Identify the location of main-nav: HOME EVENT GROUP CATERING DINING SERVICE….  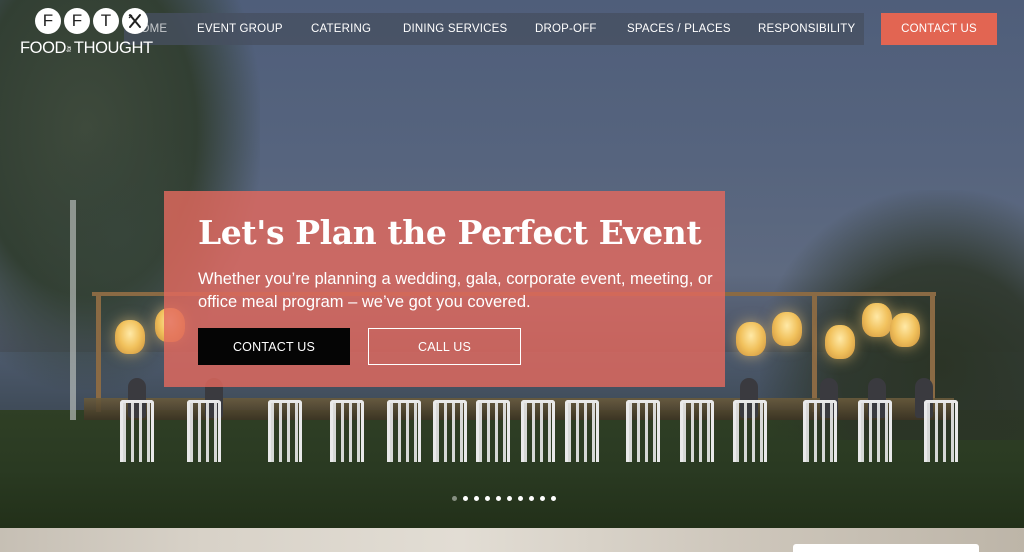
(494, 29).